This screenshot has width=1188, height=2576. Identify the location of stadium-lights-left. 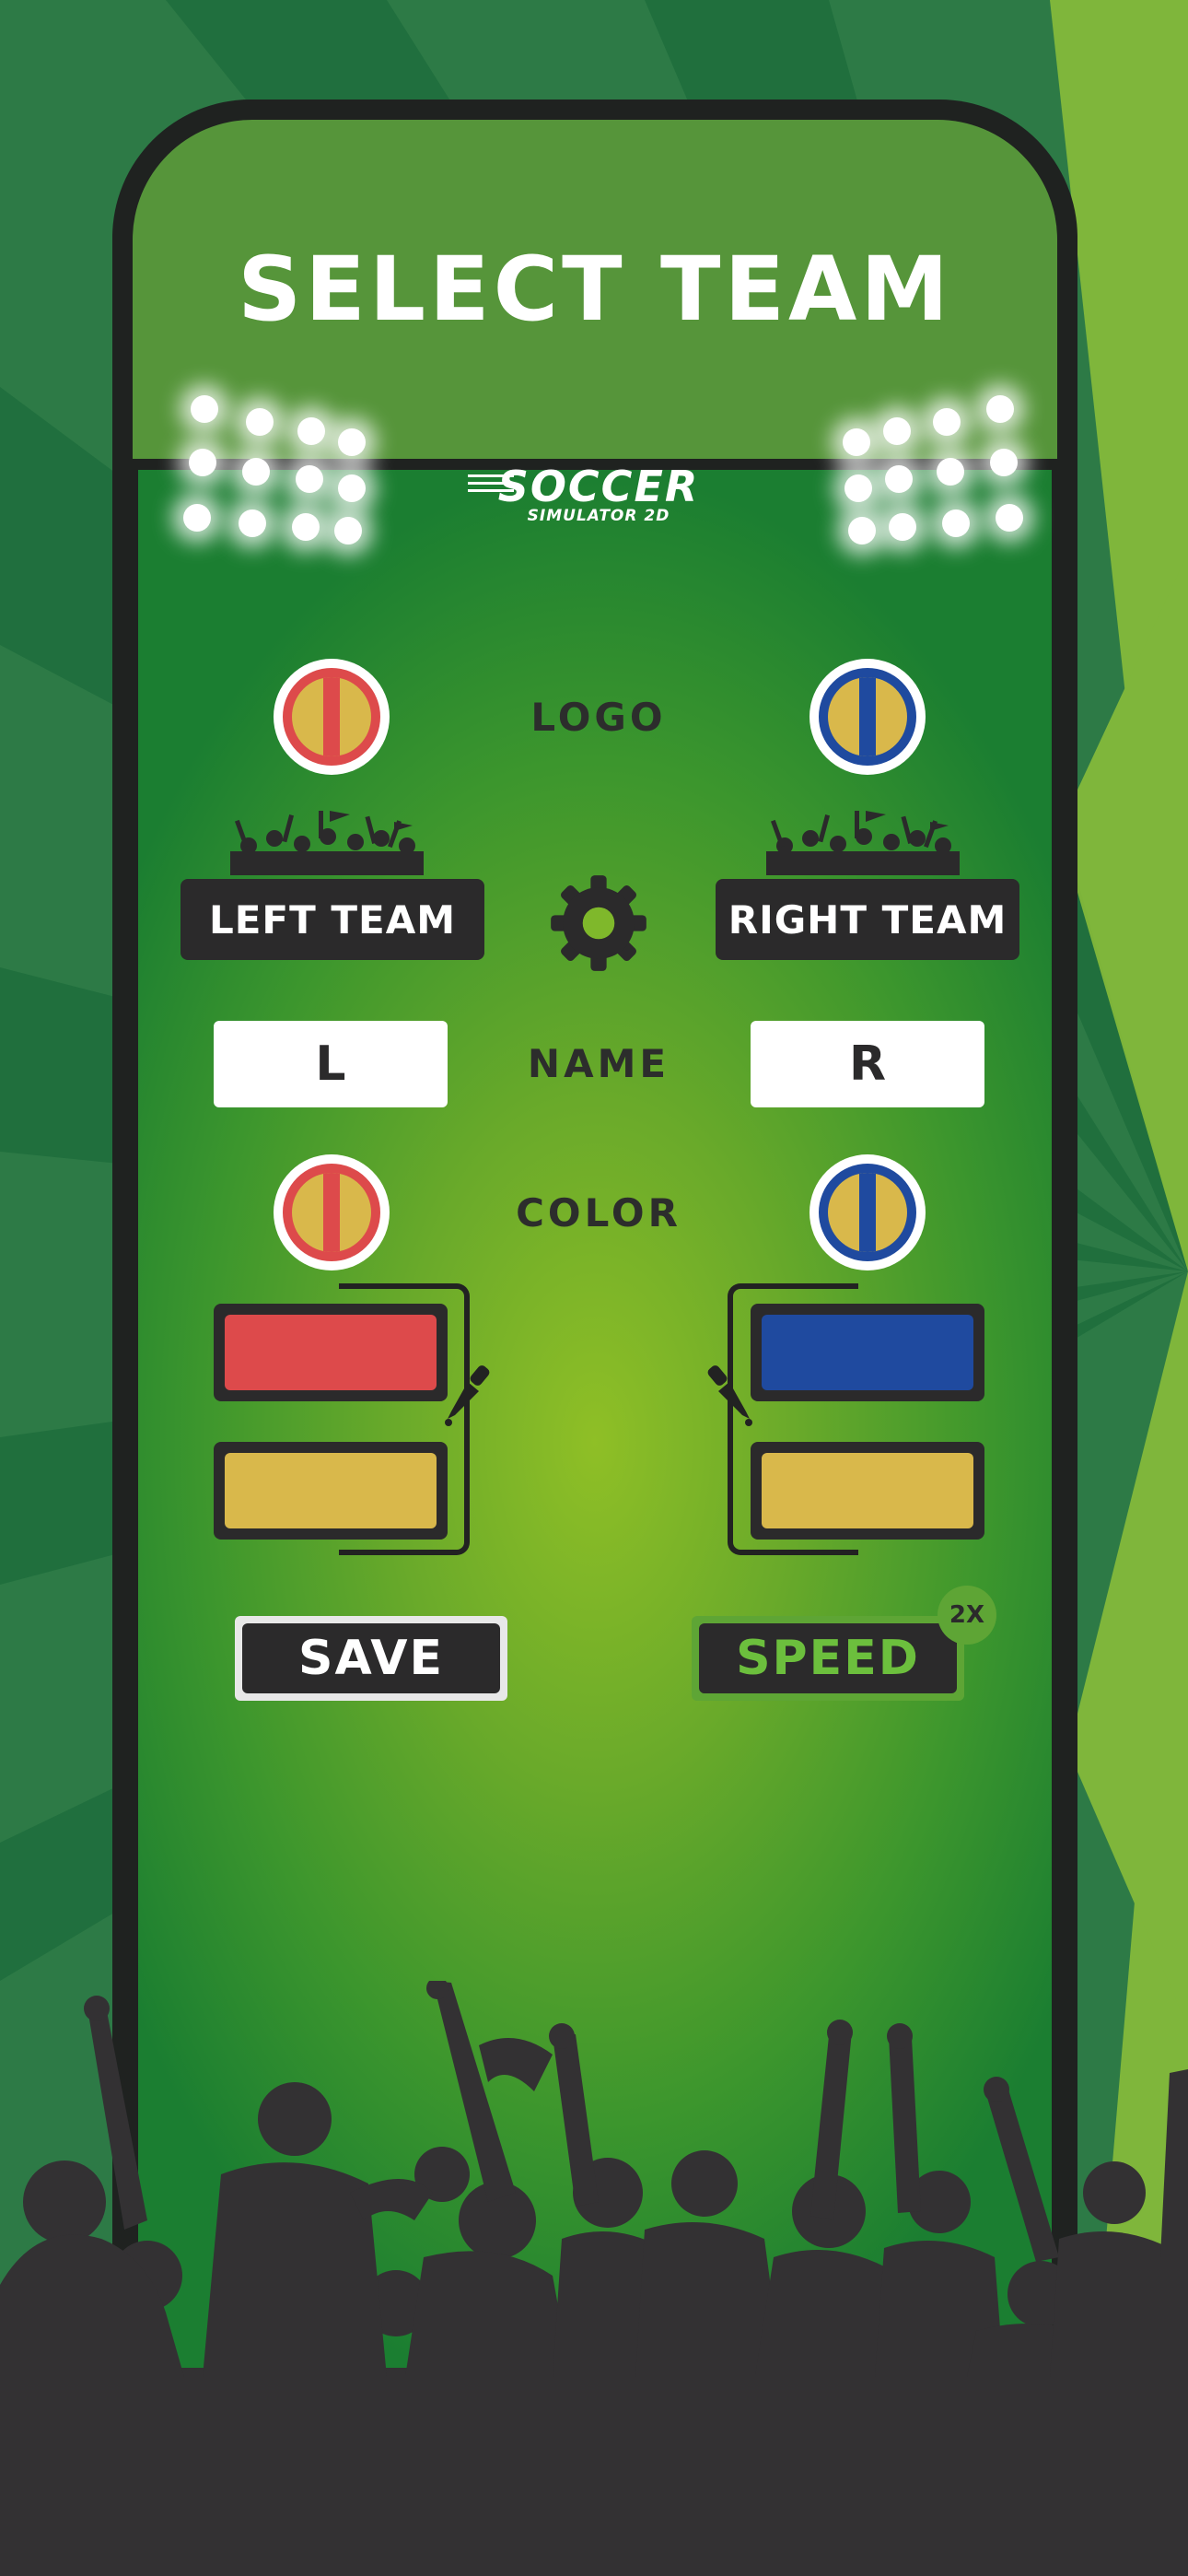
(276, 470).